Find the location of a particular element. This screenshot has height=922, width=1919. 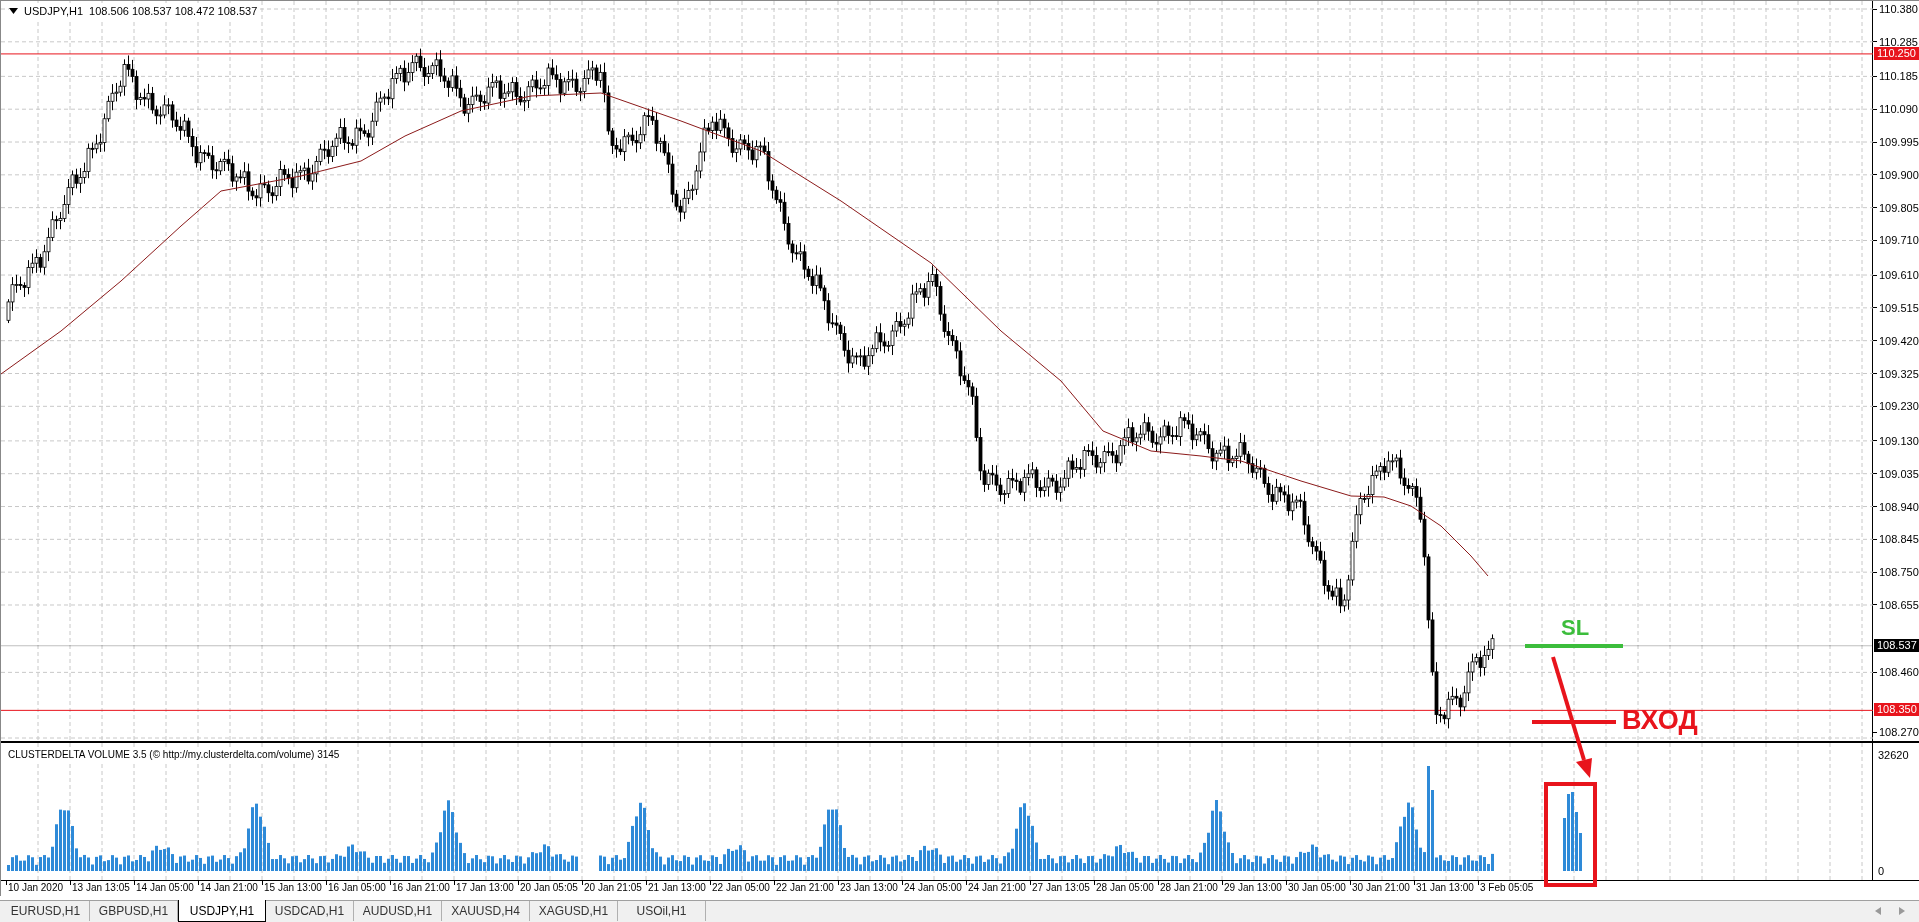

price-label: 108.750 is located at coordinates (1899, 572).